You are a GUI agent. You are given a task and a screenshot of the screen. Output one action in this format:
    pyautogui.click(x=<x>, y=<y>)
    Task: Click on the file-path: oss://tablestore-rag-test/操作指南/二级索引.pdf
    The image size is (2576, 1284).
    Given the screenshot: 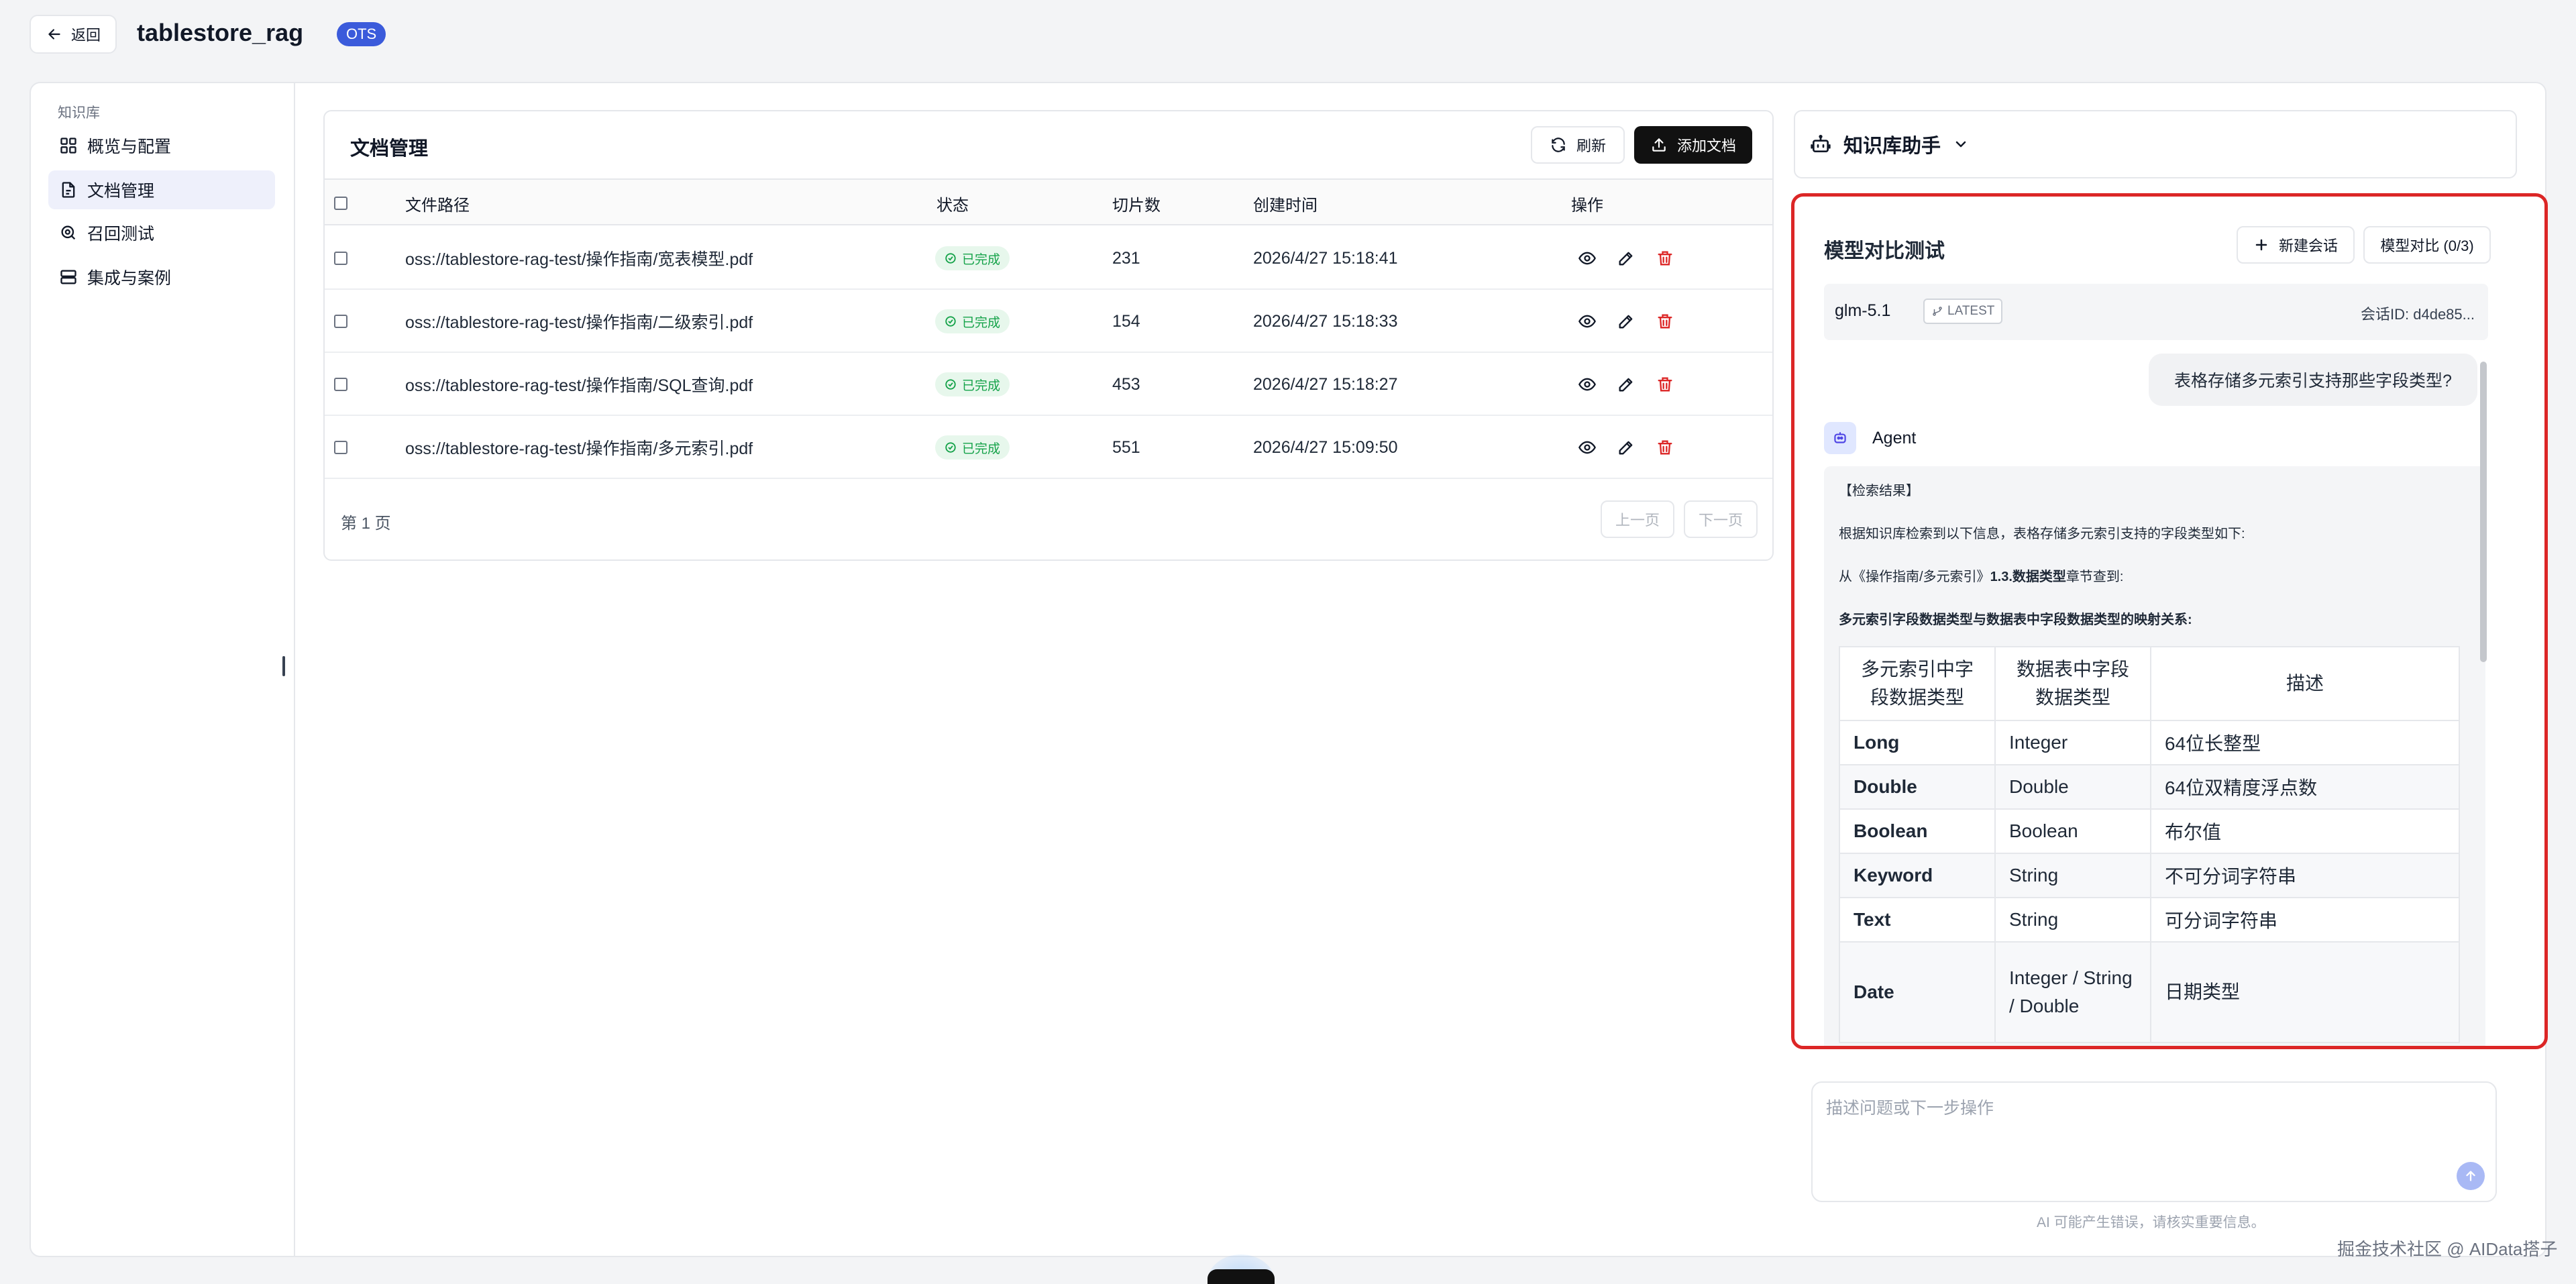 What is the action you would take?
    pyautogui.click(x=579, y=322)
    